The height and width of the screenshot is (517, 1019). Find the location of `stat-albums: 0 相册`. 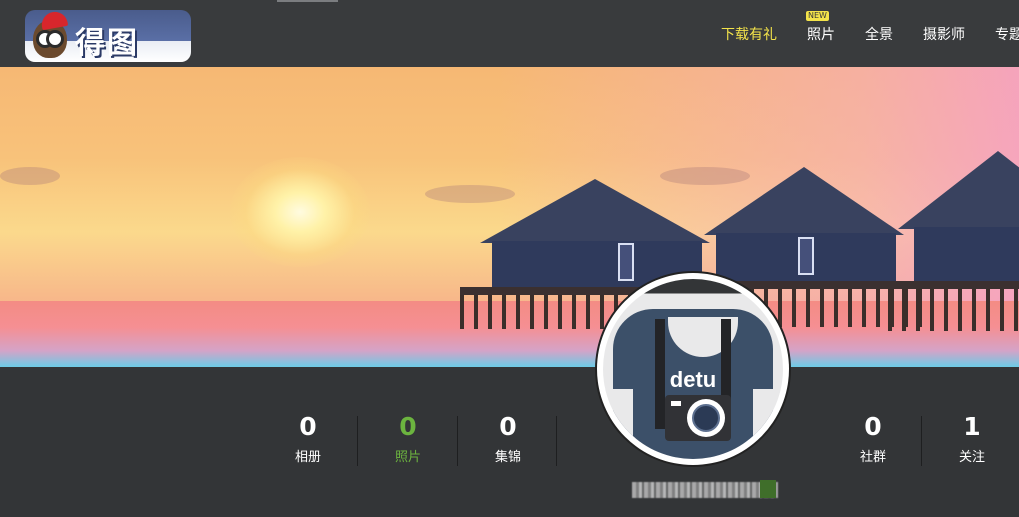

stat-albums: 0 相册 is located at coordinates (308, 438).